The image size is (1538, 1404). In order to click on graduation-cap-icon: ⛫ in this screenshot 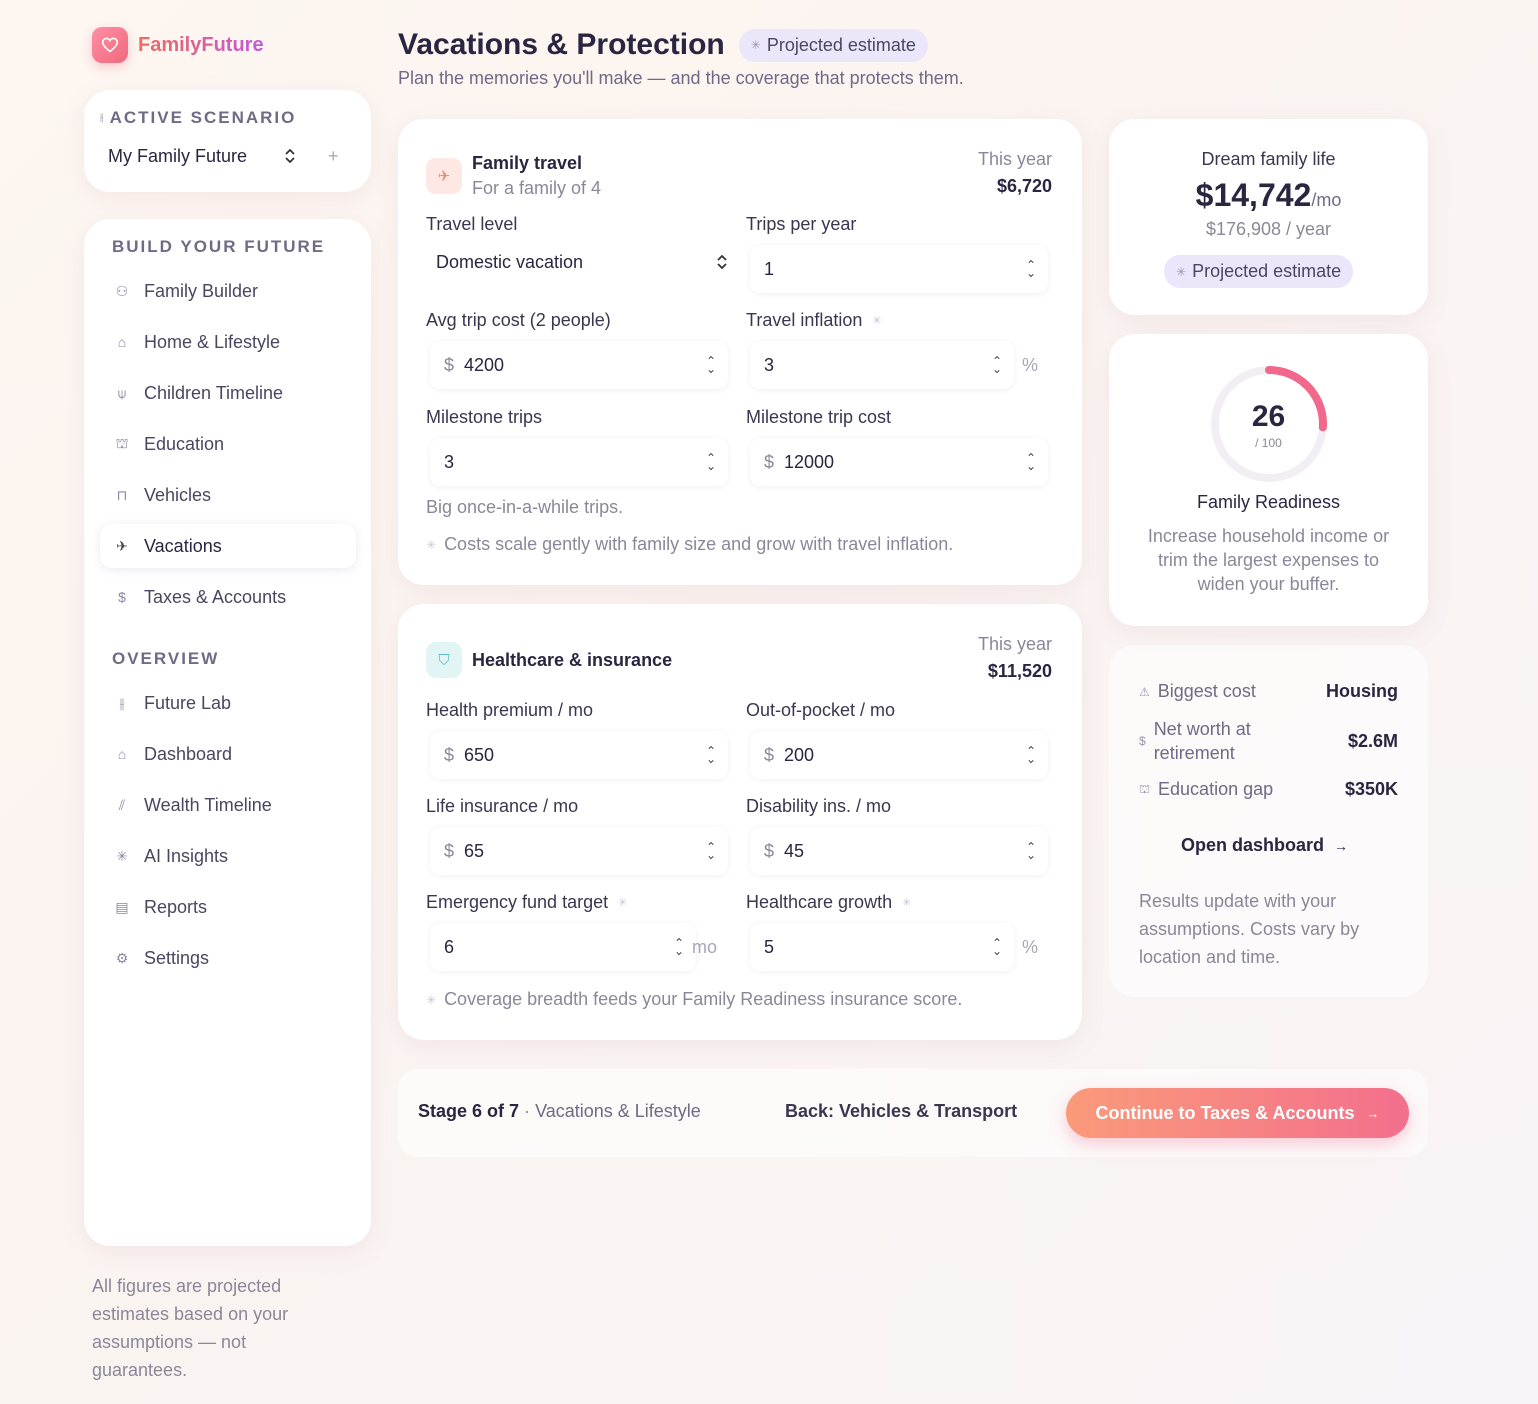, I will do `click(122, 442)`.